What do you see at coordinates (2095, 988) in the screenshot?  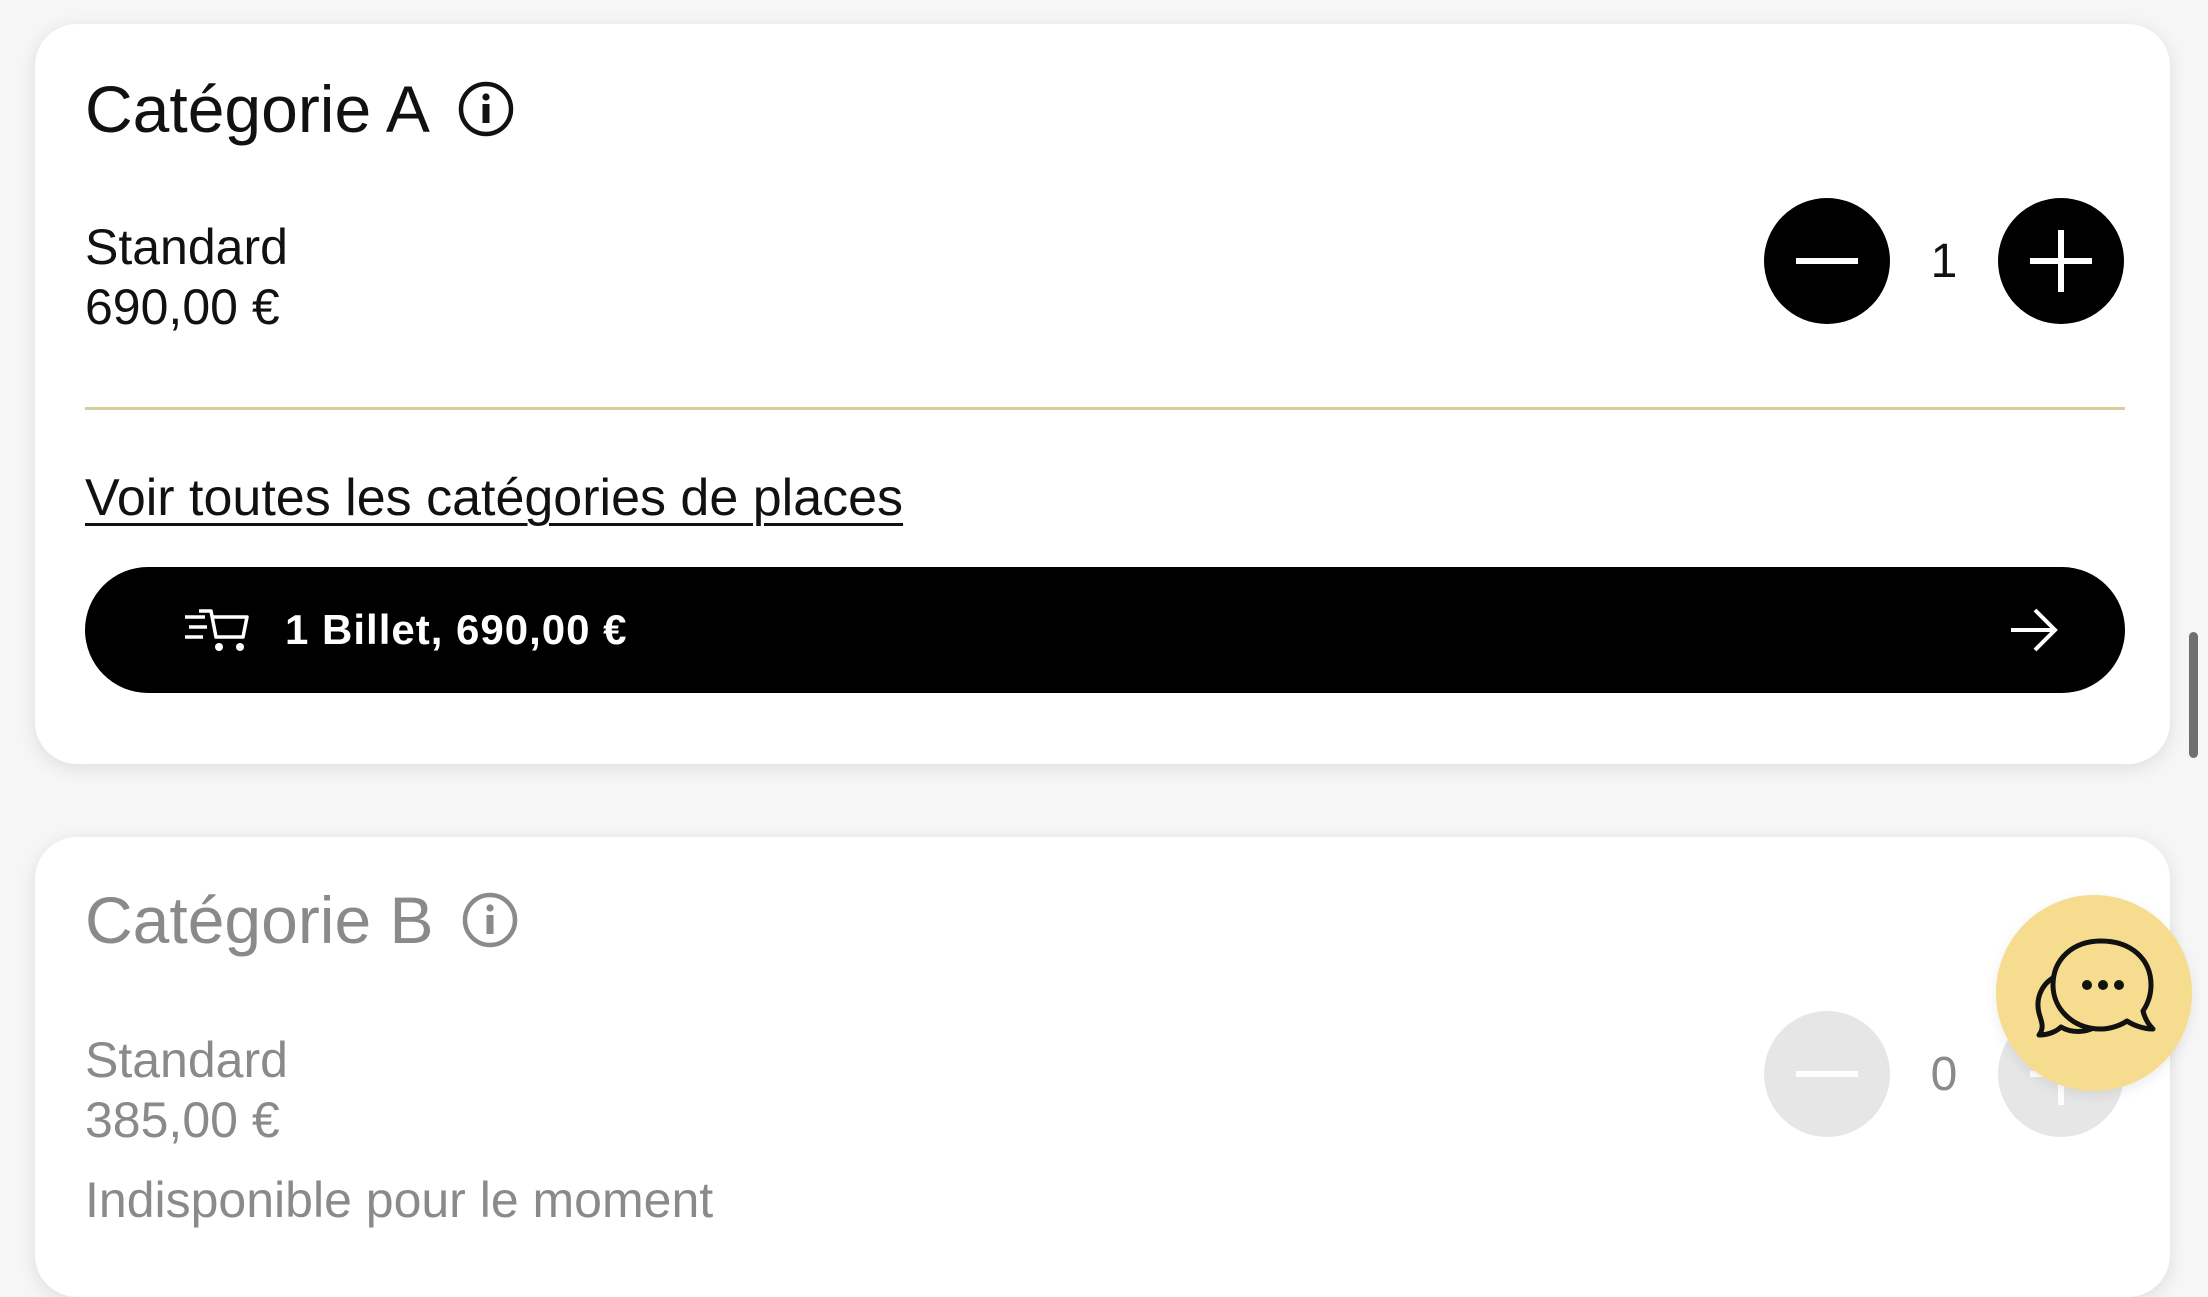 I see `chat-bubbles-icon` at bounding box center [2095, 988].